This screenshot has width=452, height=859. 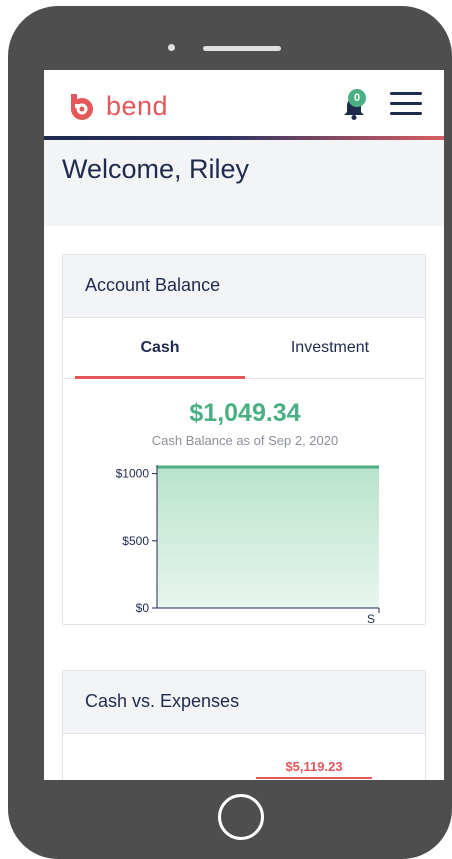 I want to click on balance-area, so click(x=268, y=537).